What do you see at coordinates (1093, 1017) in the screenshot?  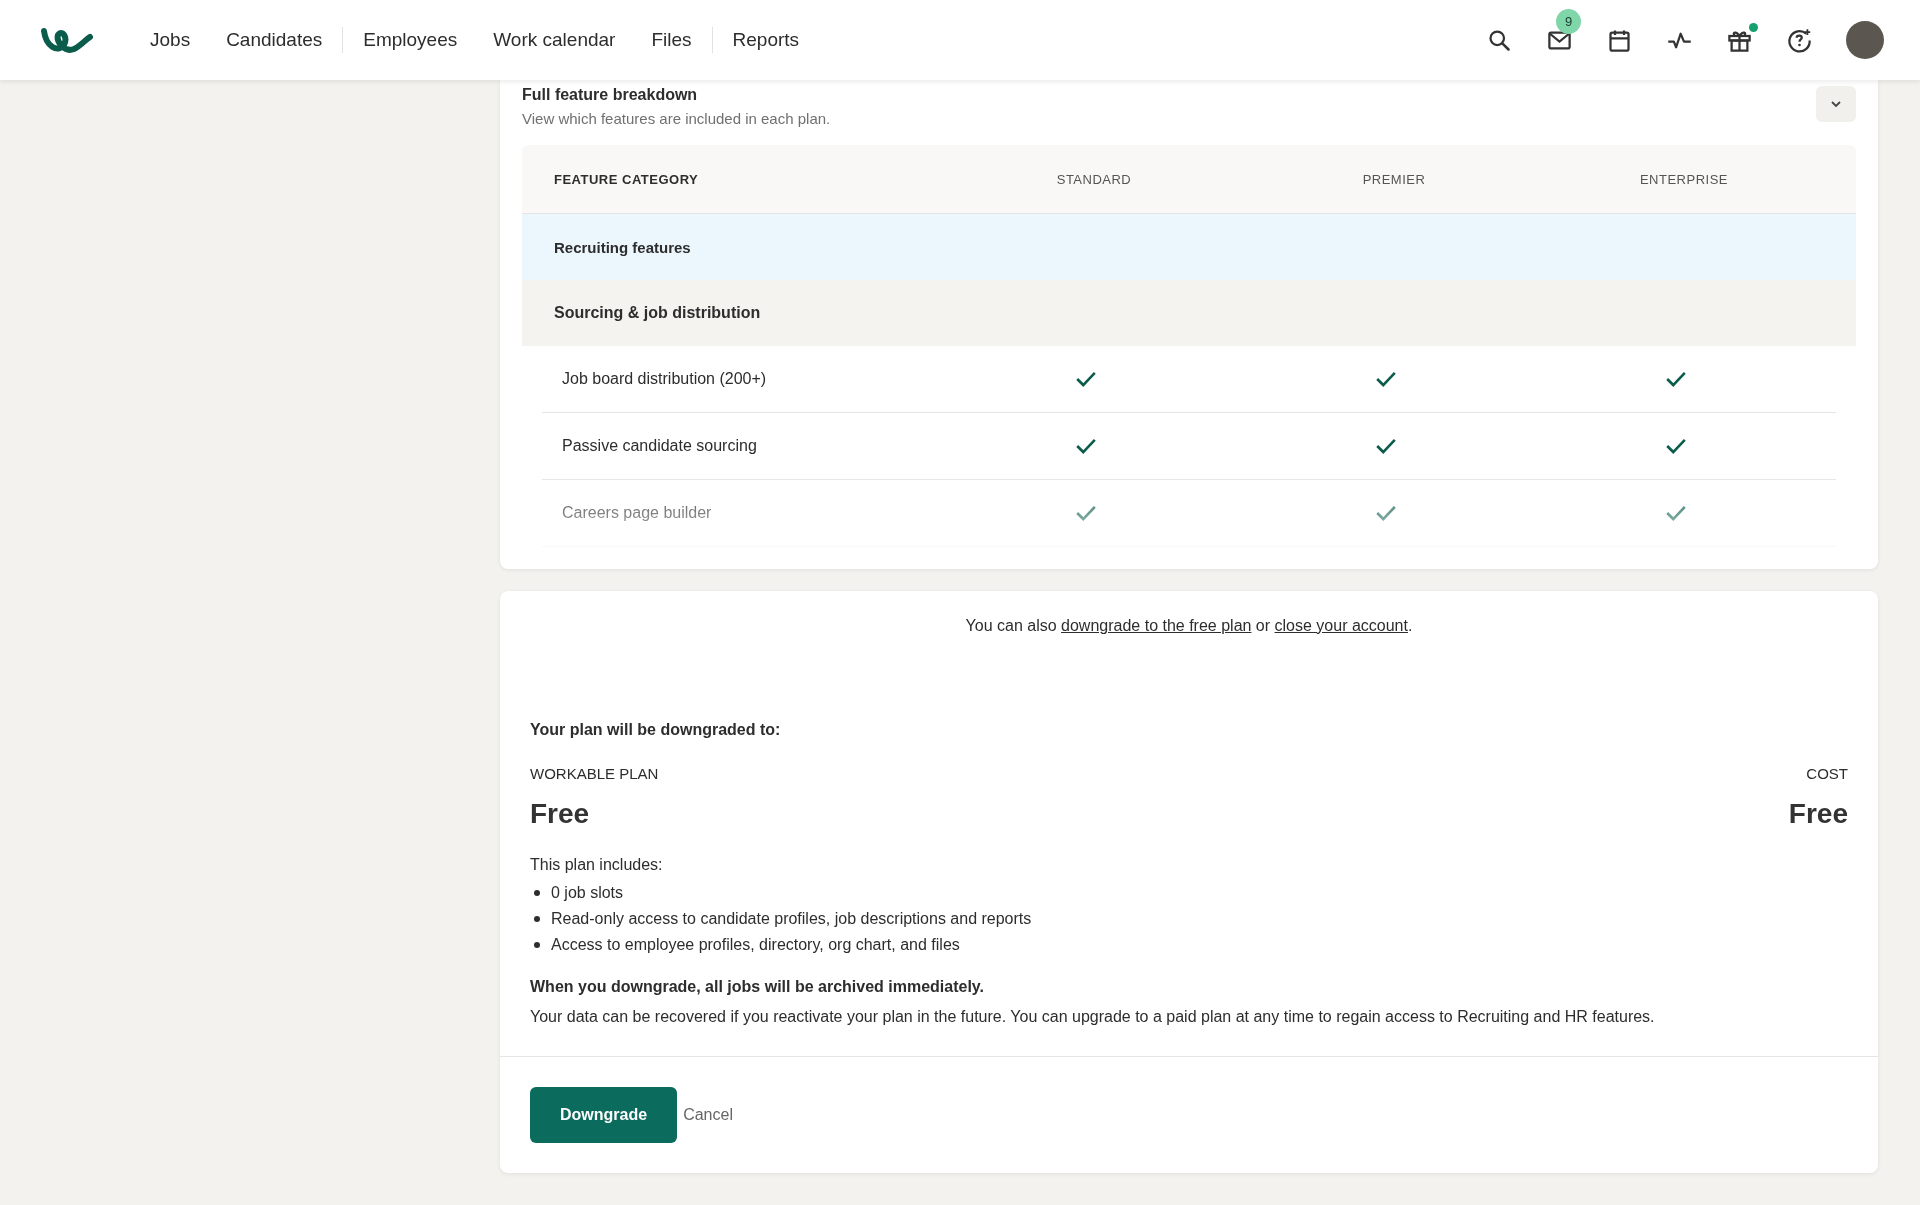 I see `note-text: Your data can be recovered if you reactivate your plan in the future. You can upgrade to a paid plan at any time to regain access to Recruiting and HR features.` at bounding box center [1093, 1017].